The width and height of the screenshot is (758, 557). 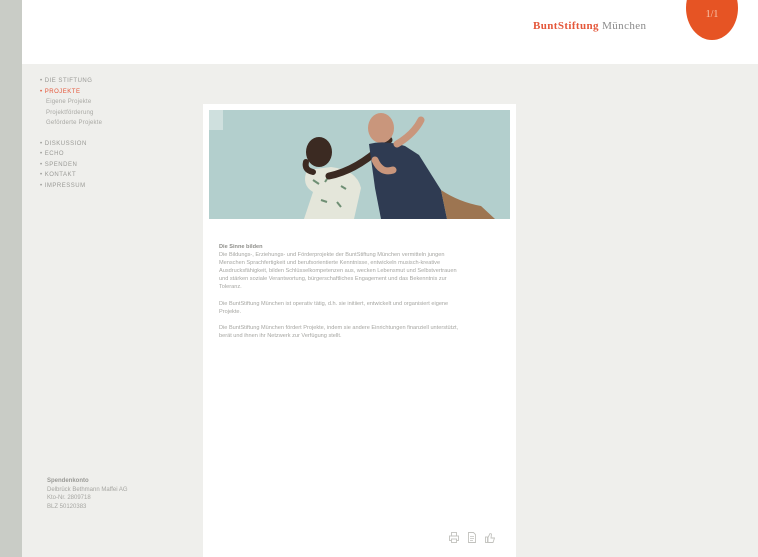 I want to click on nav-subitem-eigene-projekte: Eigene Projekte, so click(x=71, y=102).